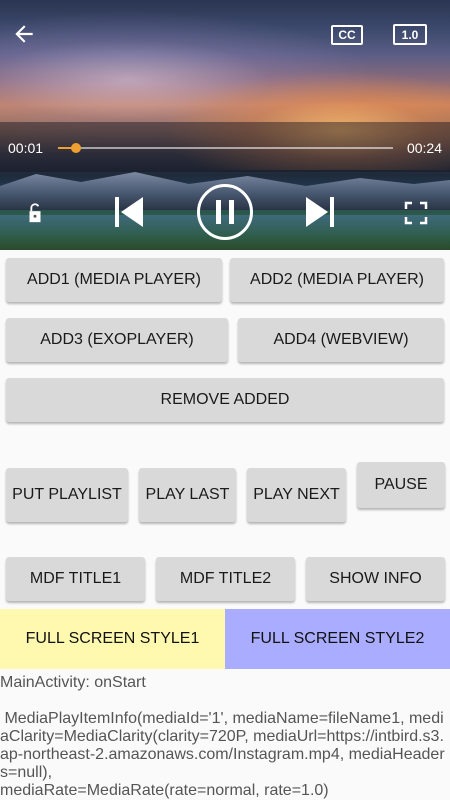  What do you see at coordinates (320, 212) in the screenshot?
I see `skip-next-icon` at bounding box center [320, 212].